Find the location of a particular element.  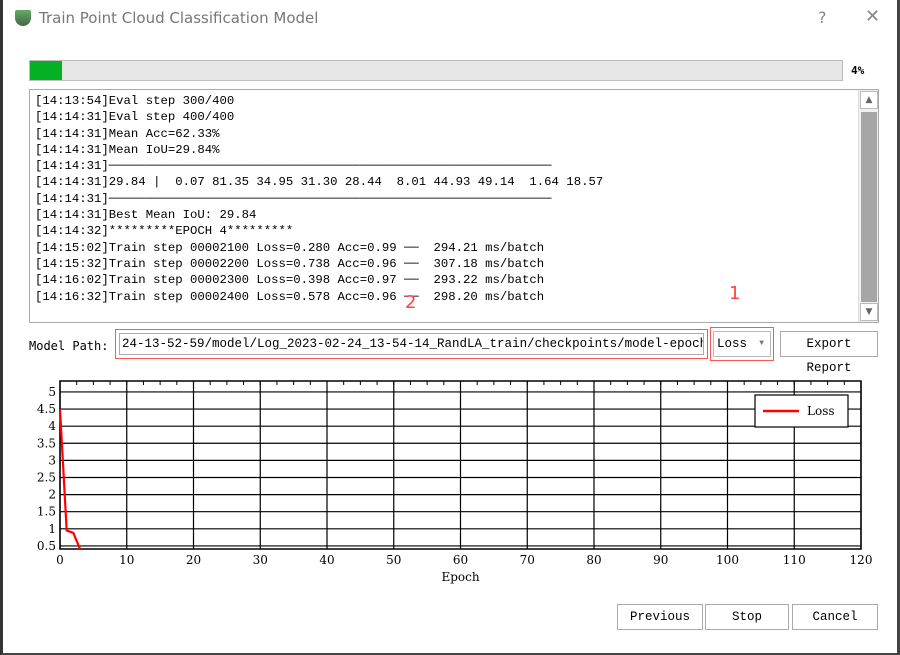

y-tick-label: 2 is located at coordinates (52, 495).